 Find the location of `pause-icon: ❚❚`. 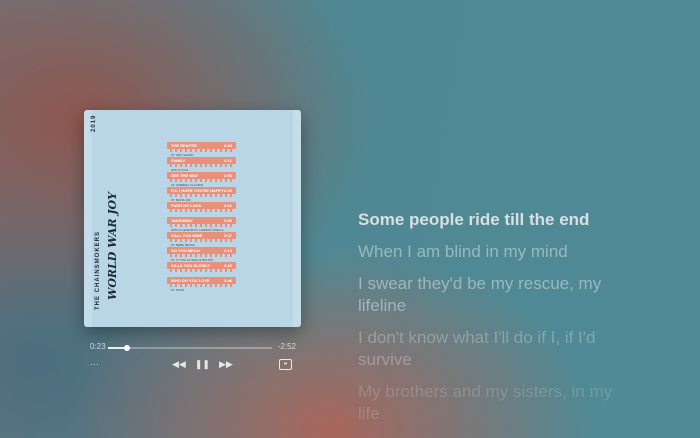

pause-icon: ❚❚ is located at coordinates (202, 364).